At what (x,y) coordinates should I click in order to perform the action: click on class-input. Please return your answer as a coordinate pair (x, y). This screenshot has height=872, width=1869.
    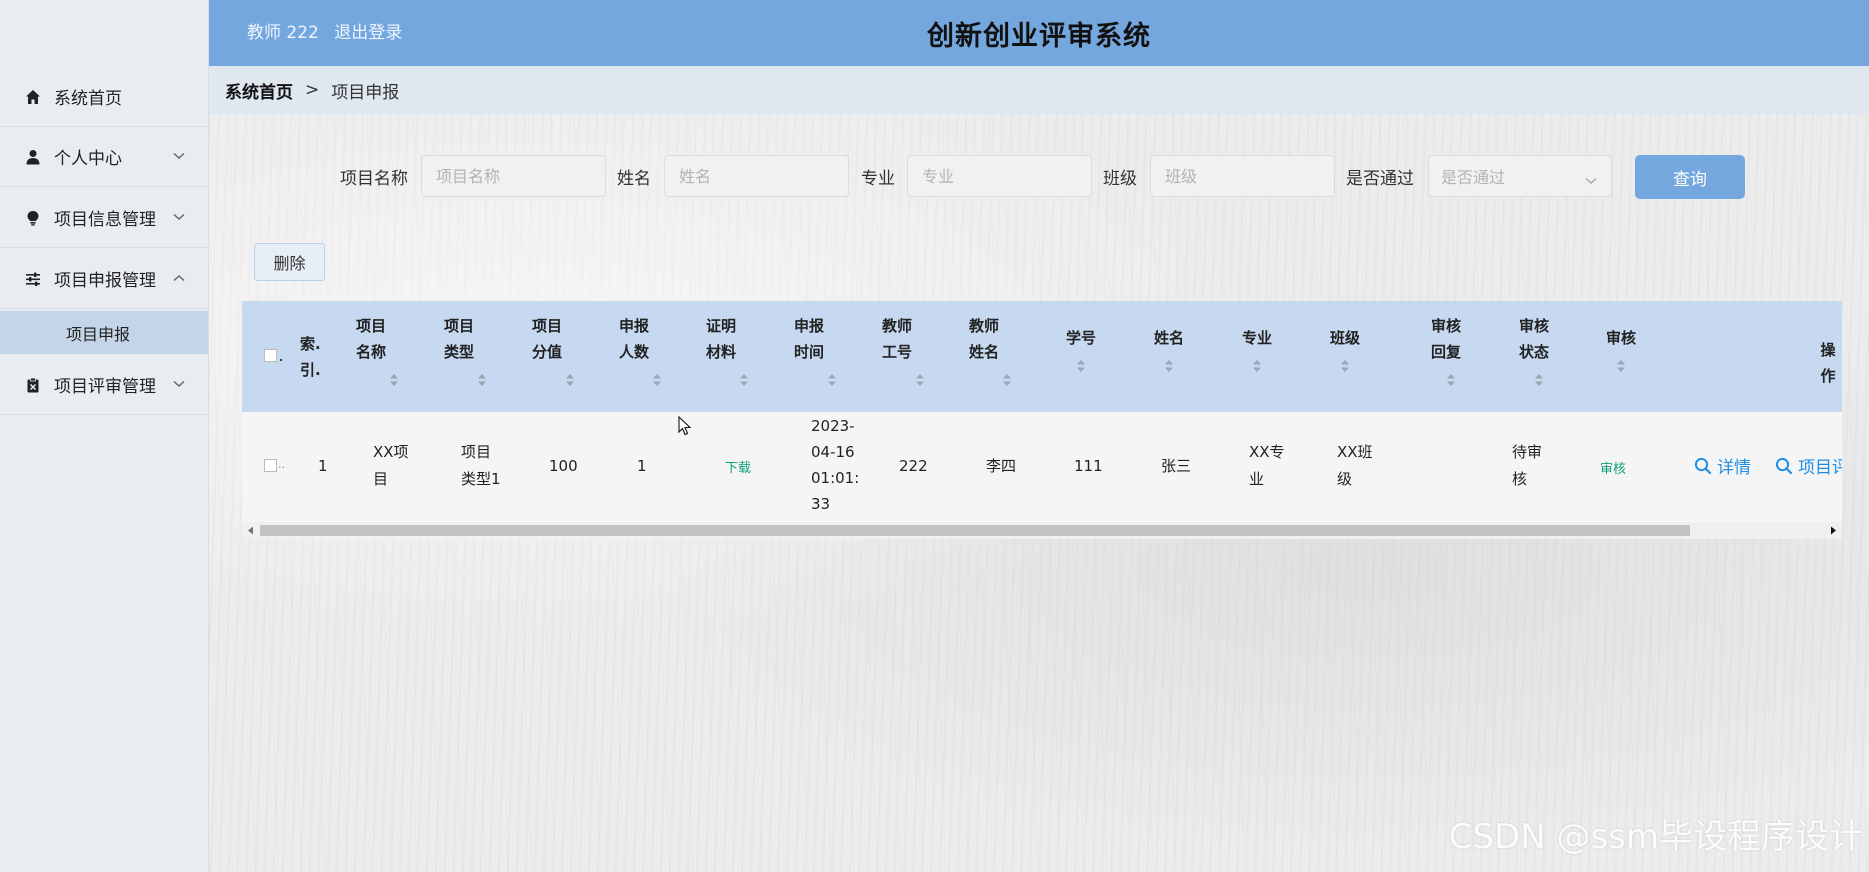
    Looking at the image, I should click on (1242, 176).